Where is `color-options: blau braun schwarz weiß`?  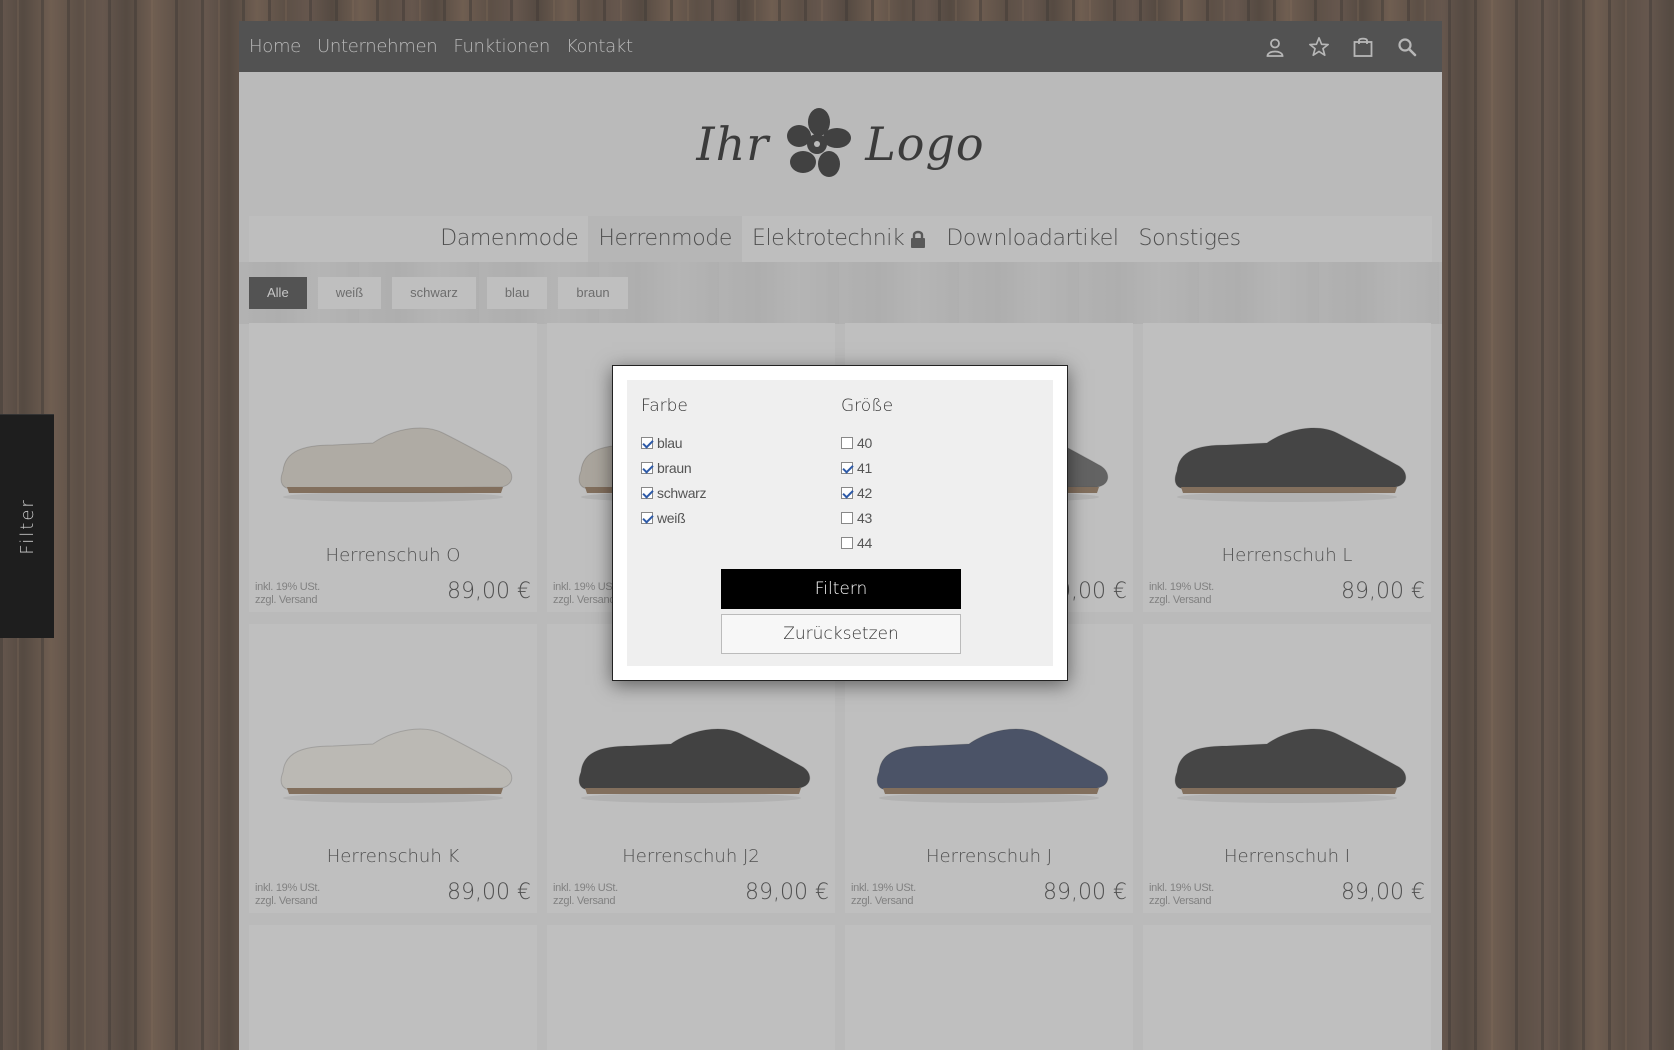
color-options: blau braun schwarz weiß is located at coordinates (674, 480).